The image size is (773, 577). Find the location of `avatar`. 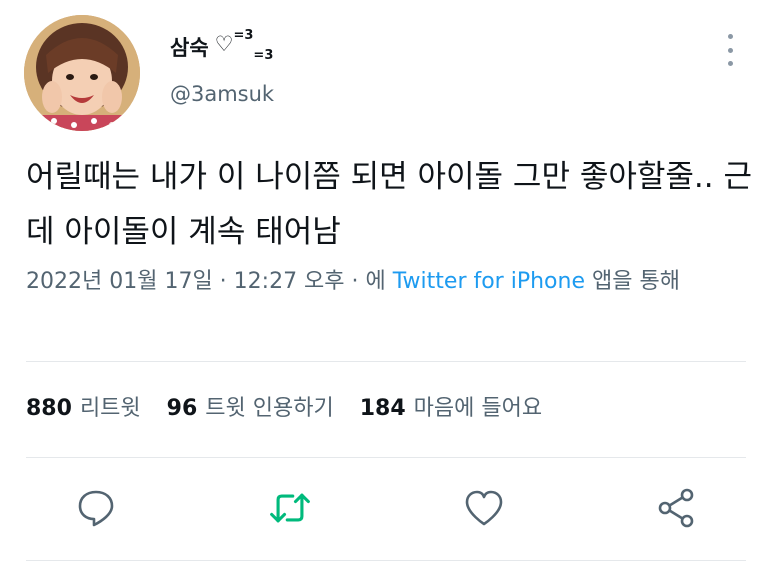

avatar is located at coordinates (82, 73).